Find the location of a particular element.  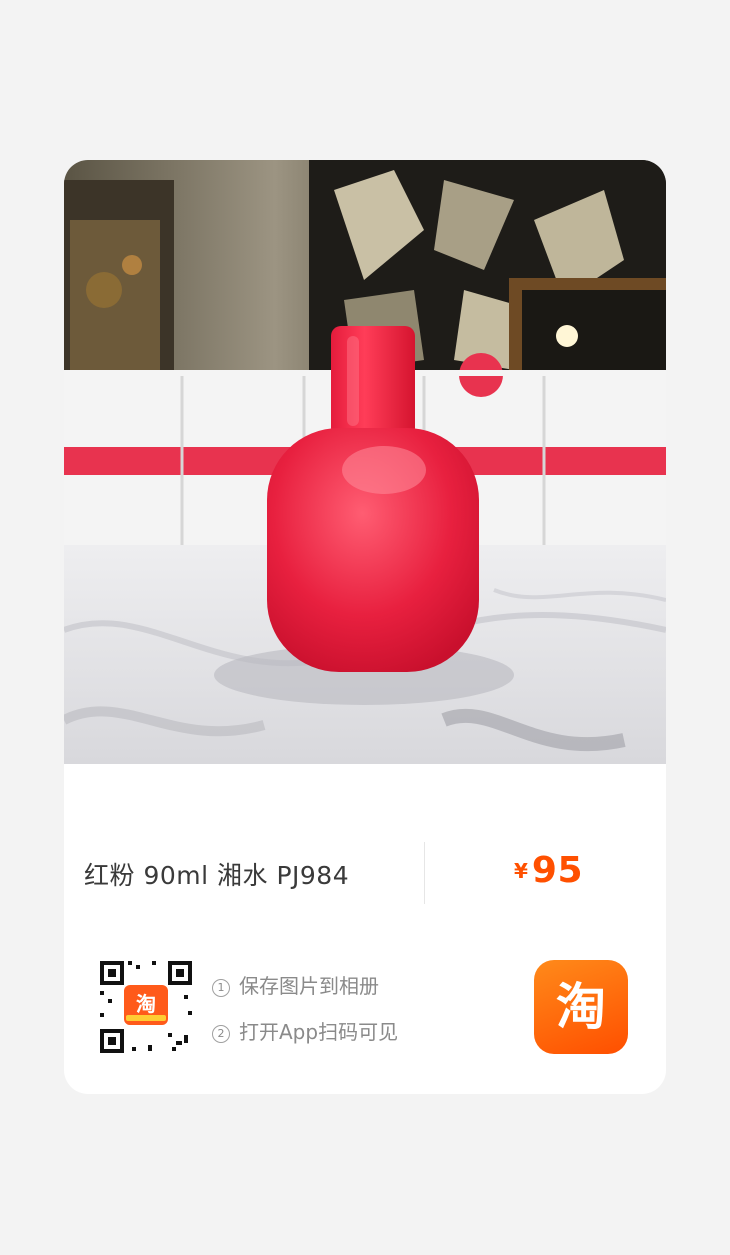

product-price: ¥95 is located at coordinates (548, 870).